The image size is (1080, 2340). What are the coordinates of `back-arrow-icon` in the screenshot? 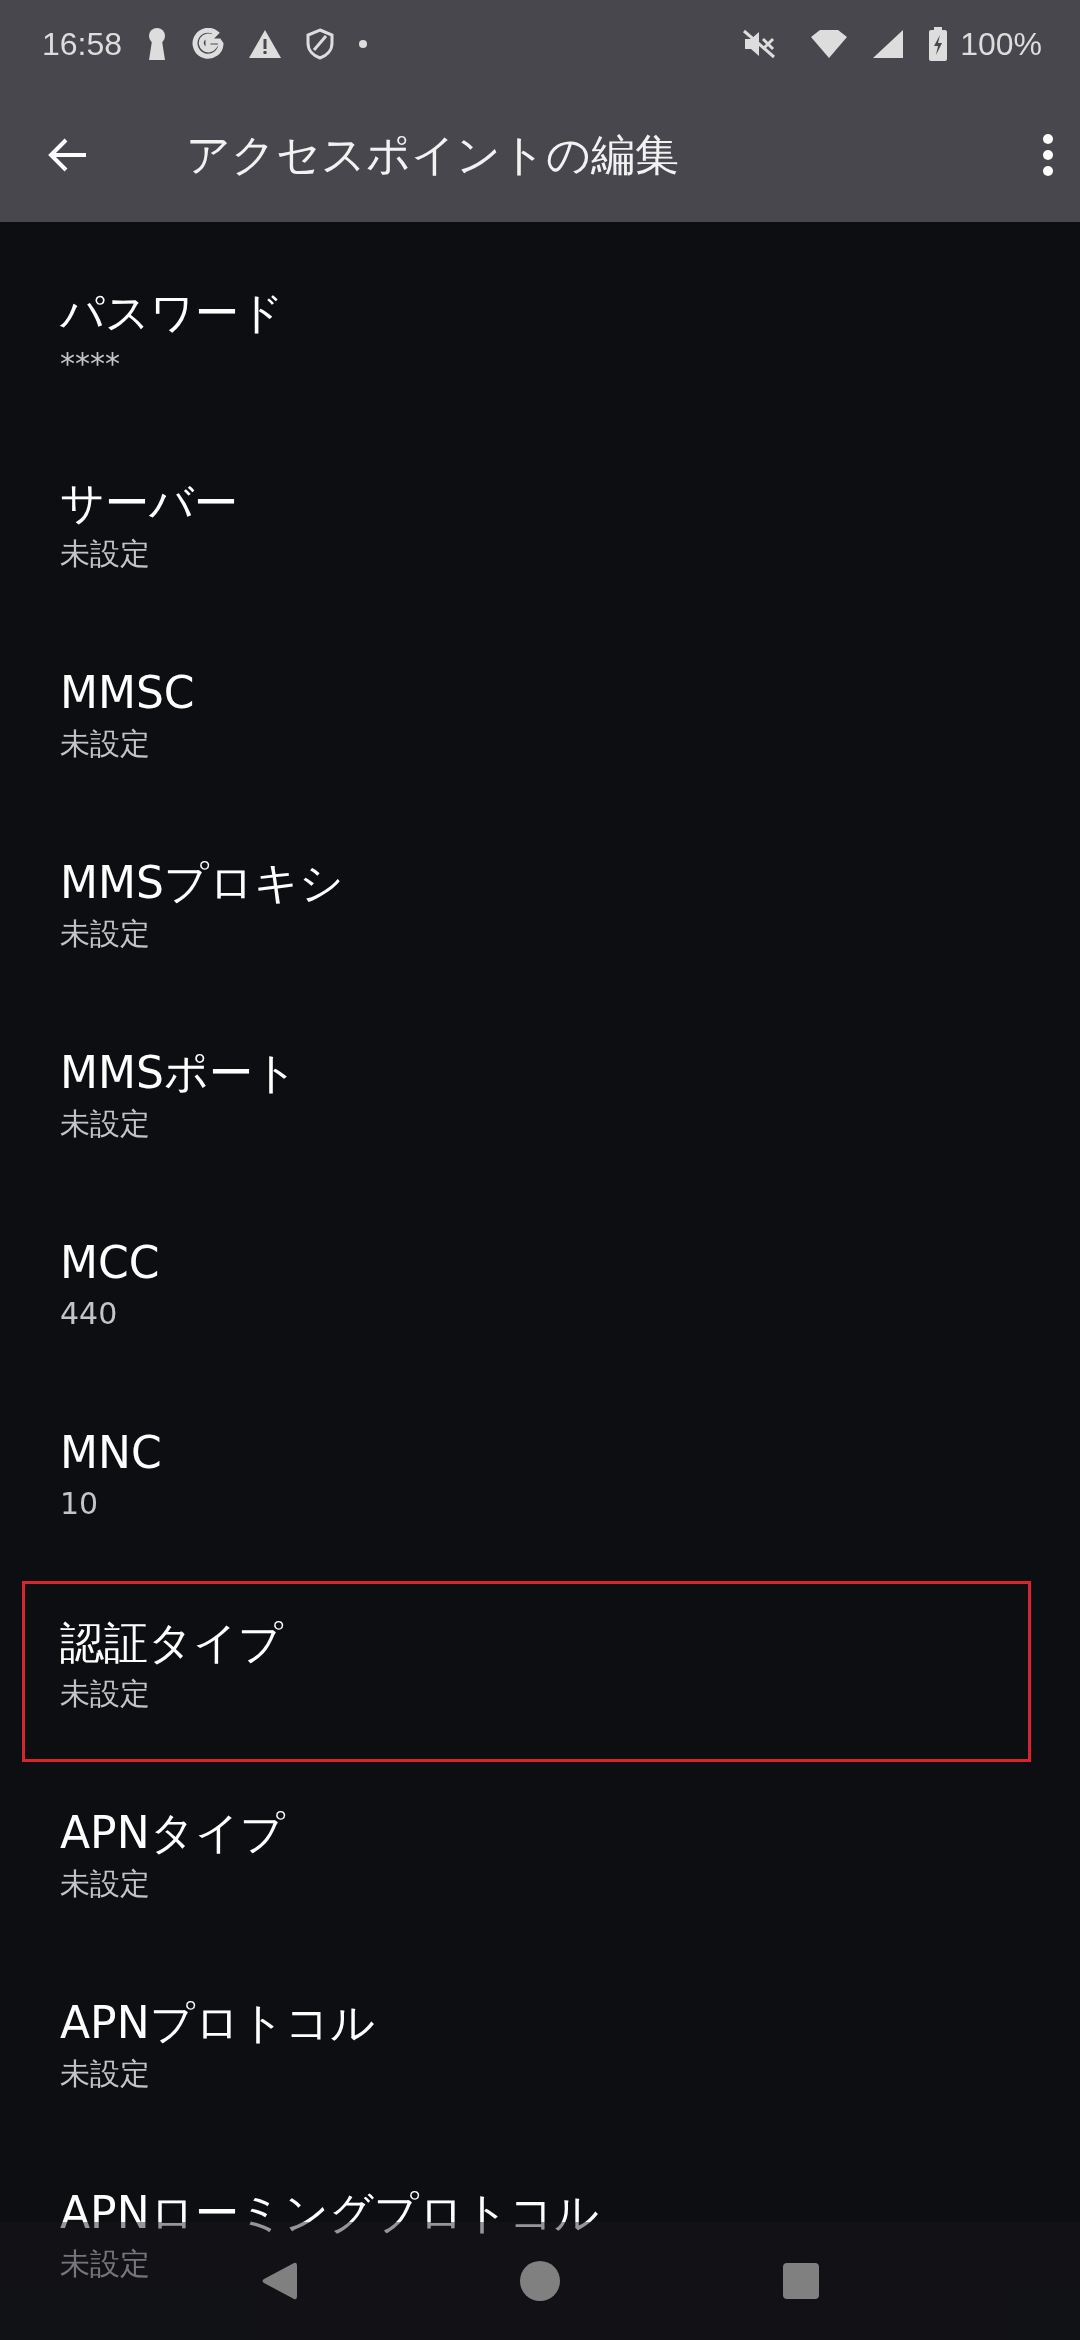 It's located at (68, 155).